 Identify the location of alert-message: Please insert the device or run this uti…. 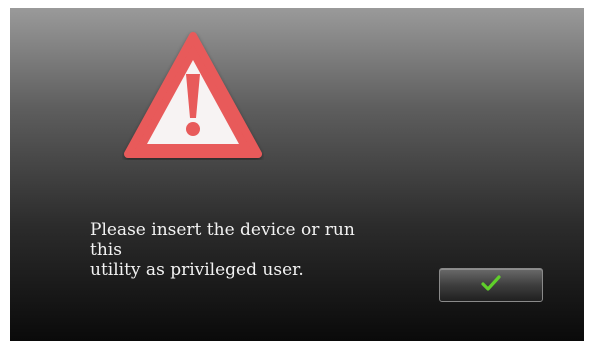
(235, 250).